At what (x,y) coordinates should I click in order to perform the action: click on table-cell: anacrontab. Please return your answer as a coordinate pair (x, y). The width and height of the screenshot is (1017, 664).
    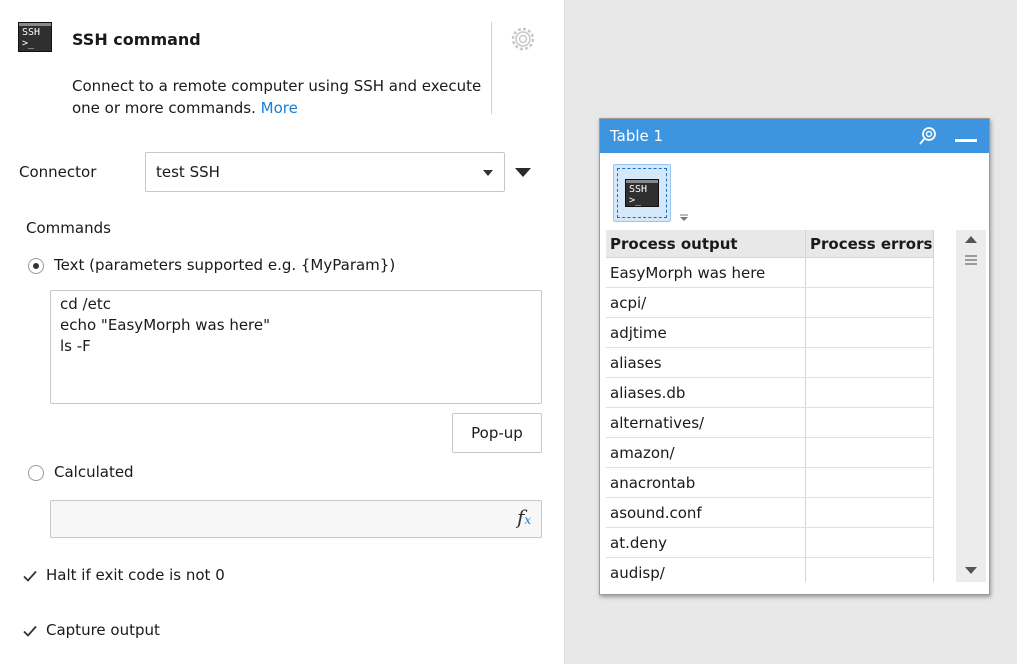
    Looking at the image, I should click on (706, 483).